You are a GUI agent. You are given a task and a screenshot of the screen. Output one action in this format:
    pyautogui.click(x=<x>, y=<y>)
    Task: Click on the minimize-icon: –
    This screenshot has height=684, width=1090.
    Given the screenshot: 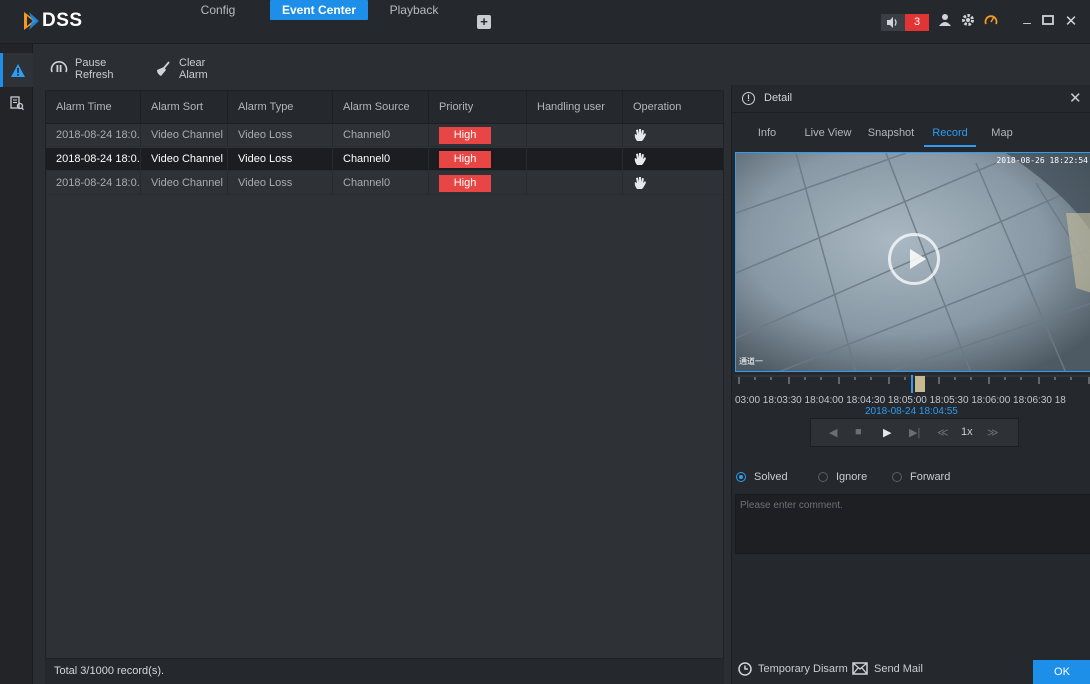 What is the action you would take?
    pyautogui.click(x=1027, y=22)
    